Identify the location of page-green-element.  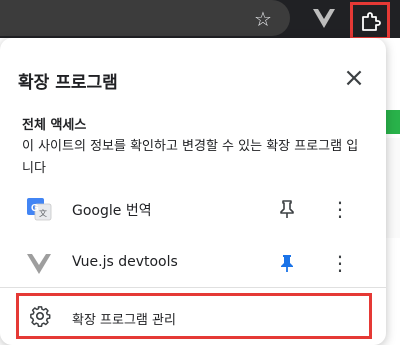
(393, 122).